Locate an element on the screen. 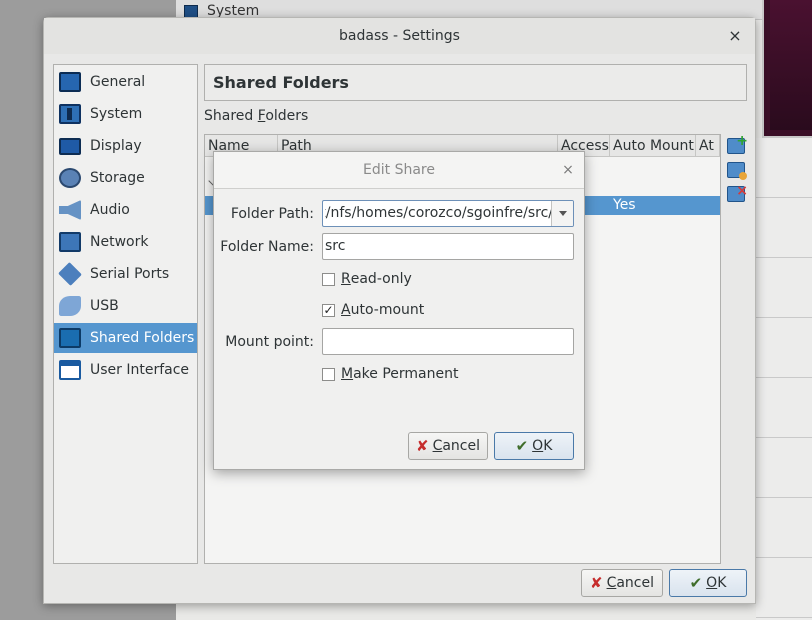 The image size is (812, 620). column-header-auto-mount: Auto Mount is located at coordinates (653, 146).